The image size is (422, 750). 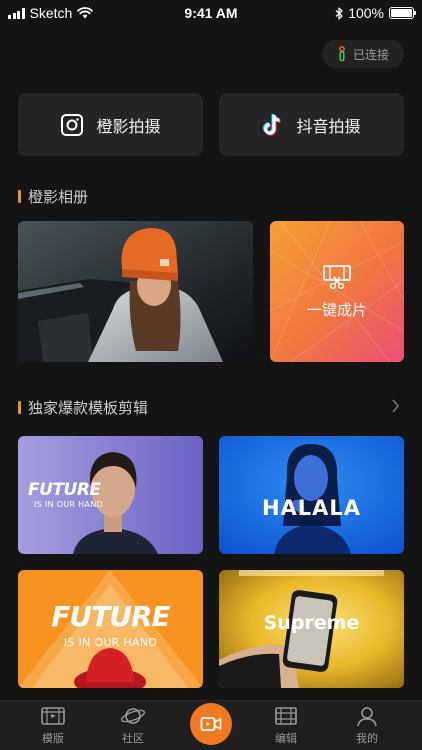 I want to click on connection-status-label: 已连接, so click(x=370, y=54).